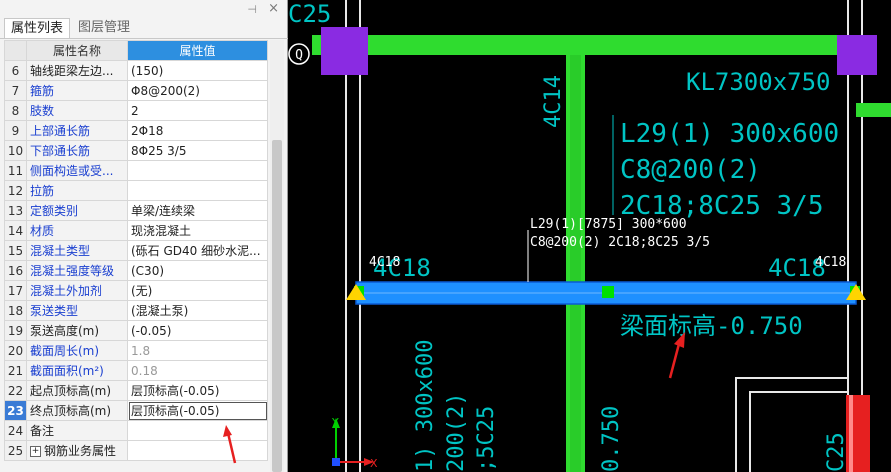 This screenshot has height=472, width=891. What do you see at coordinates (335, 422) in the screenshot?
I see `ucs-y-label: Y` at bounding box center [335, 422].